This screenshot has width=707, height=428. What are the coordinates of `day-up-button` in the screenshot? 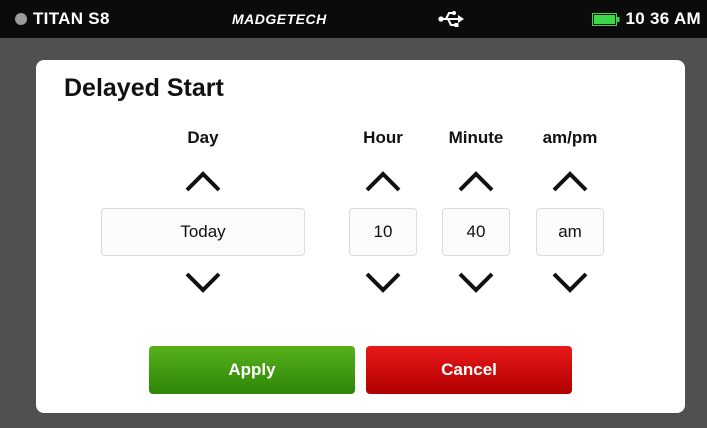 It's located at (203, 181).